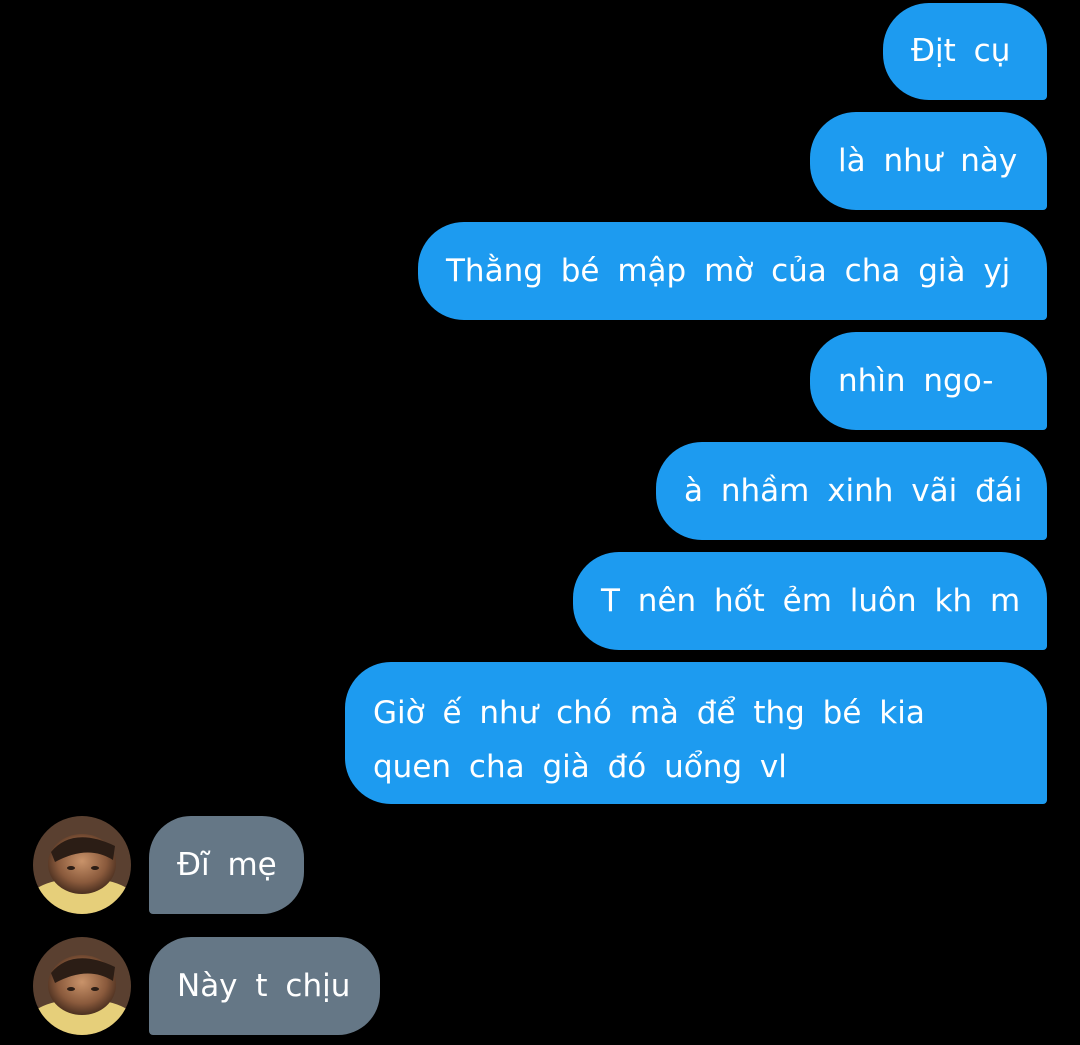 This screenshot has width=1080, height=1045. What do you see at coordinates (928, 161) in the screenshot?
I see `outgoing-message: là như này` at bounding box center [928, 161].